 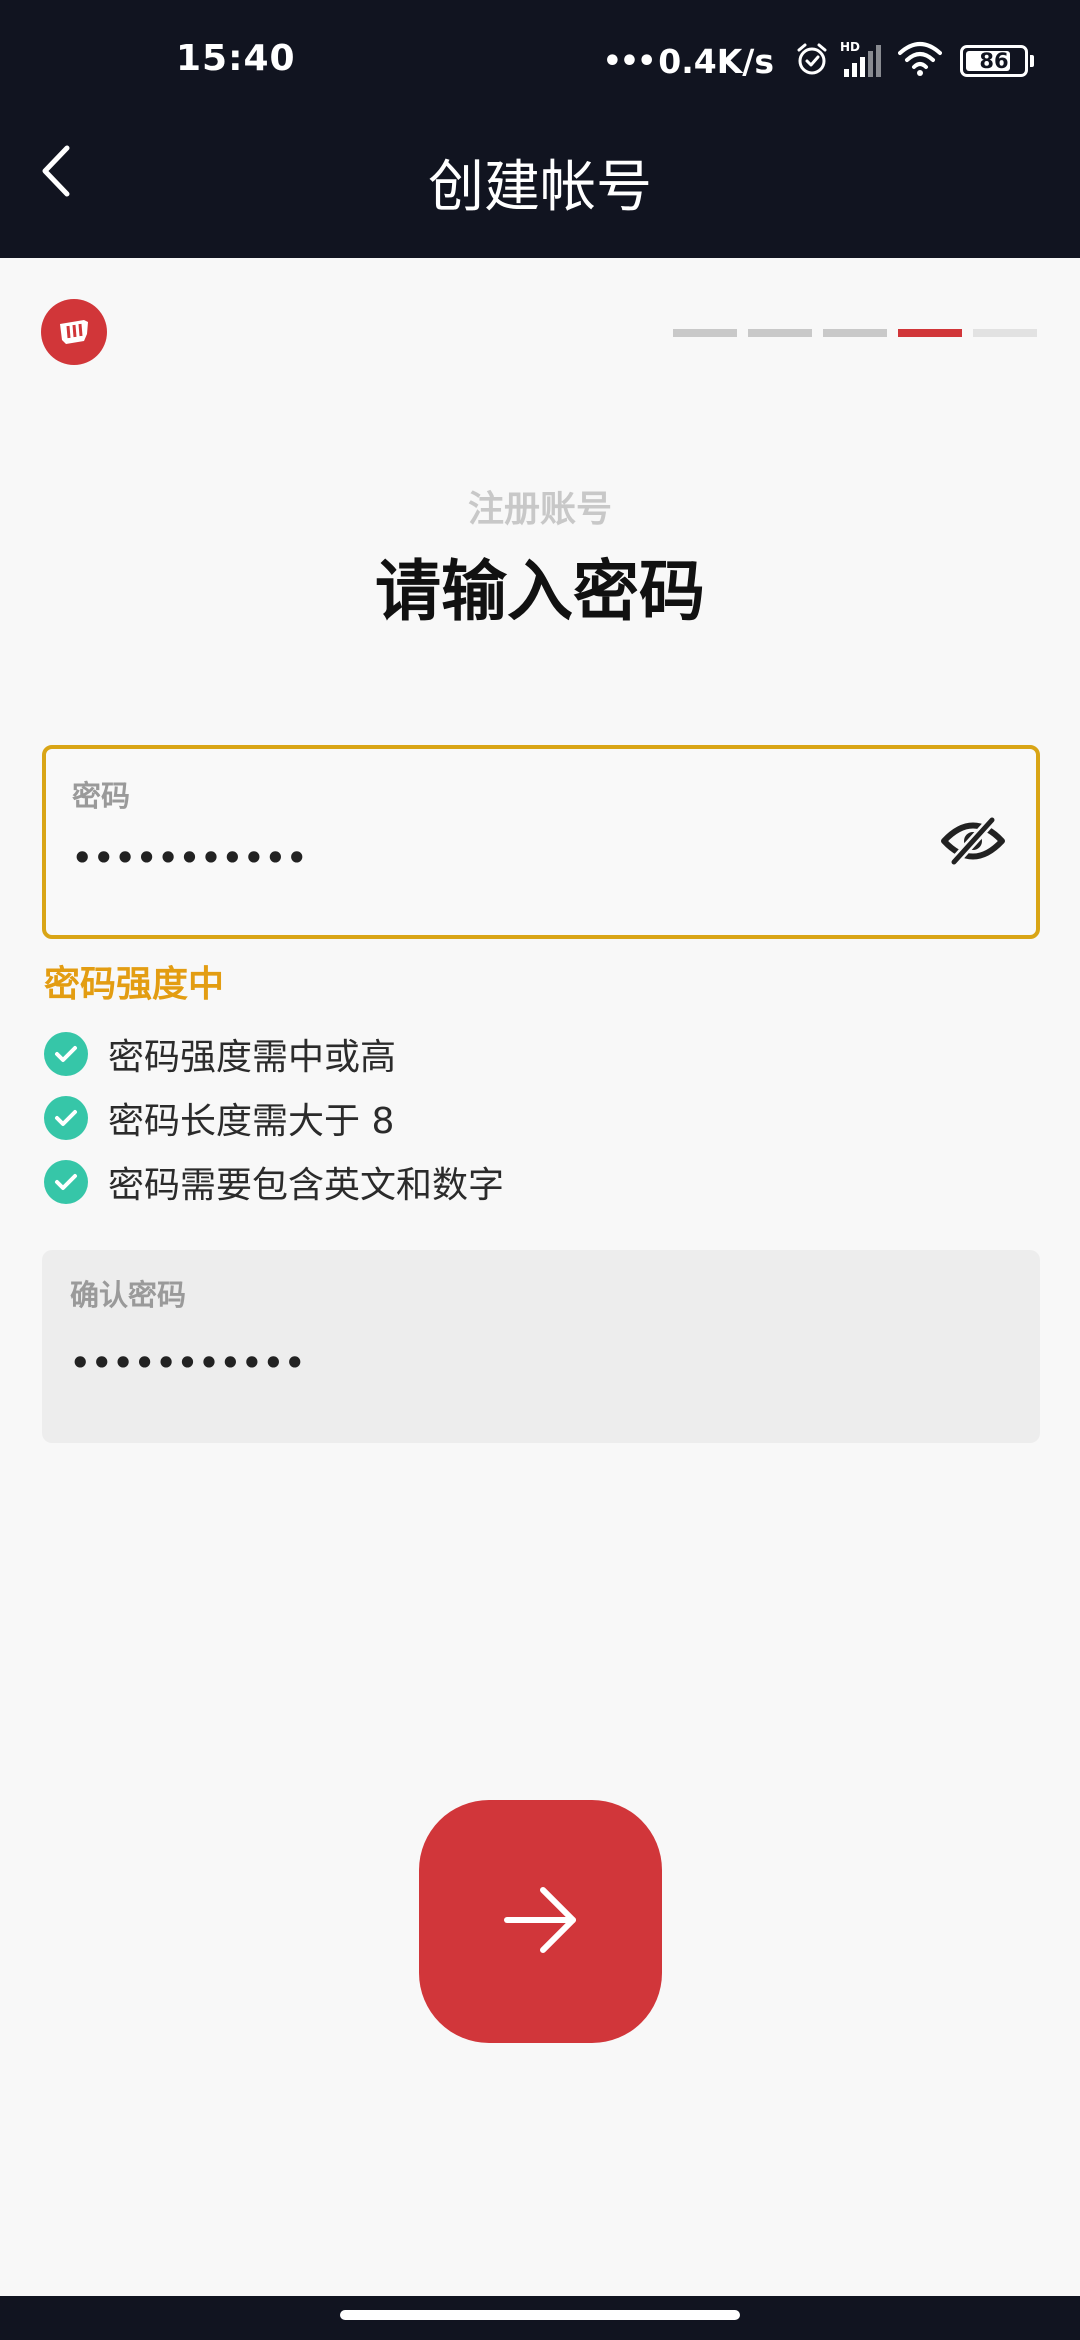 I want to click on toggle-password-visibility-button, so click(x=973, y=843).